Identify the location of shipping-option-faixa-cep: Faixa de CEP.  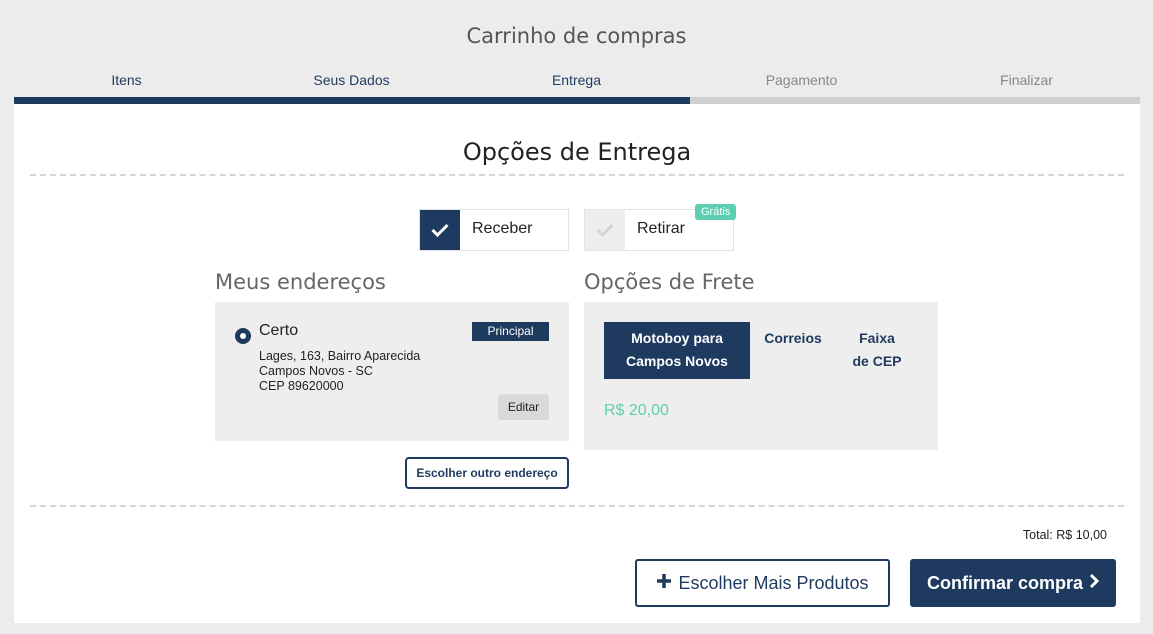
(877, 350).